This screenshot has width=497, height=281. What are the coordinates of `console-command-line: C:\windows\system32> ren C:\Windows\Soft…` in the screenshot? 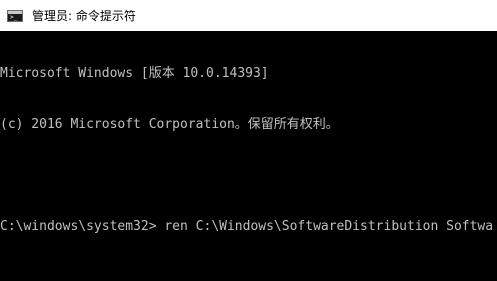 It's located at (248, 226).